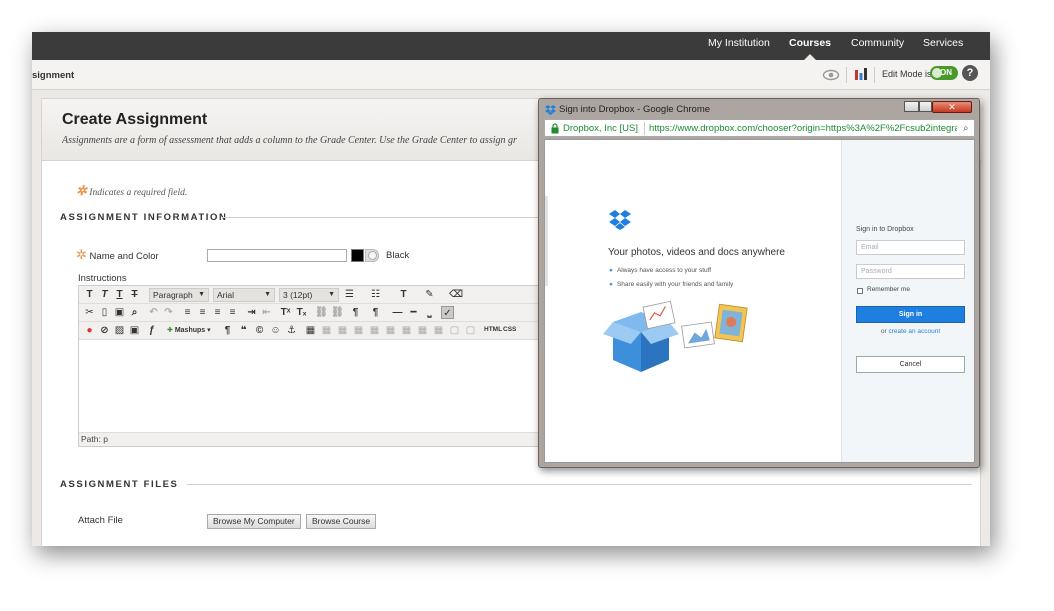 The height and width of the screenshot is (611, 1054). What do you see at coordinates (151, 330) in the screenshot?
I see `math-formula-icon: ƒ` at bounding box center [151, 330].